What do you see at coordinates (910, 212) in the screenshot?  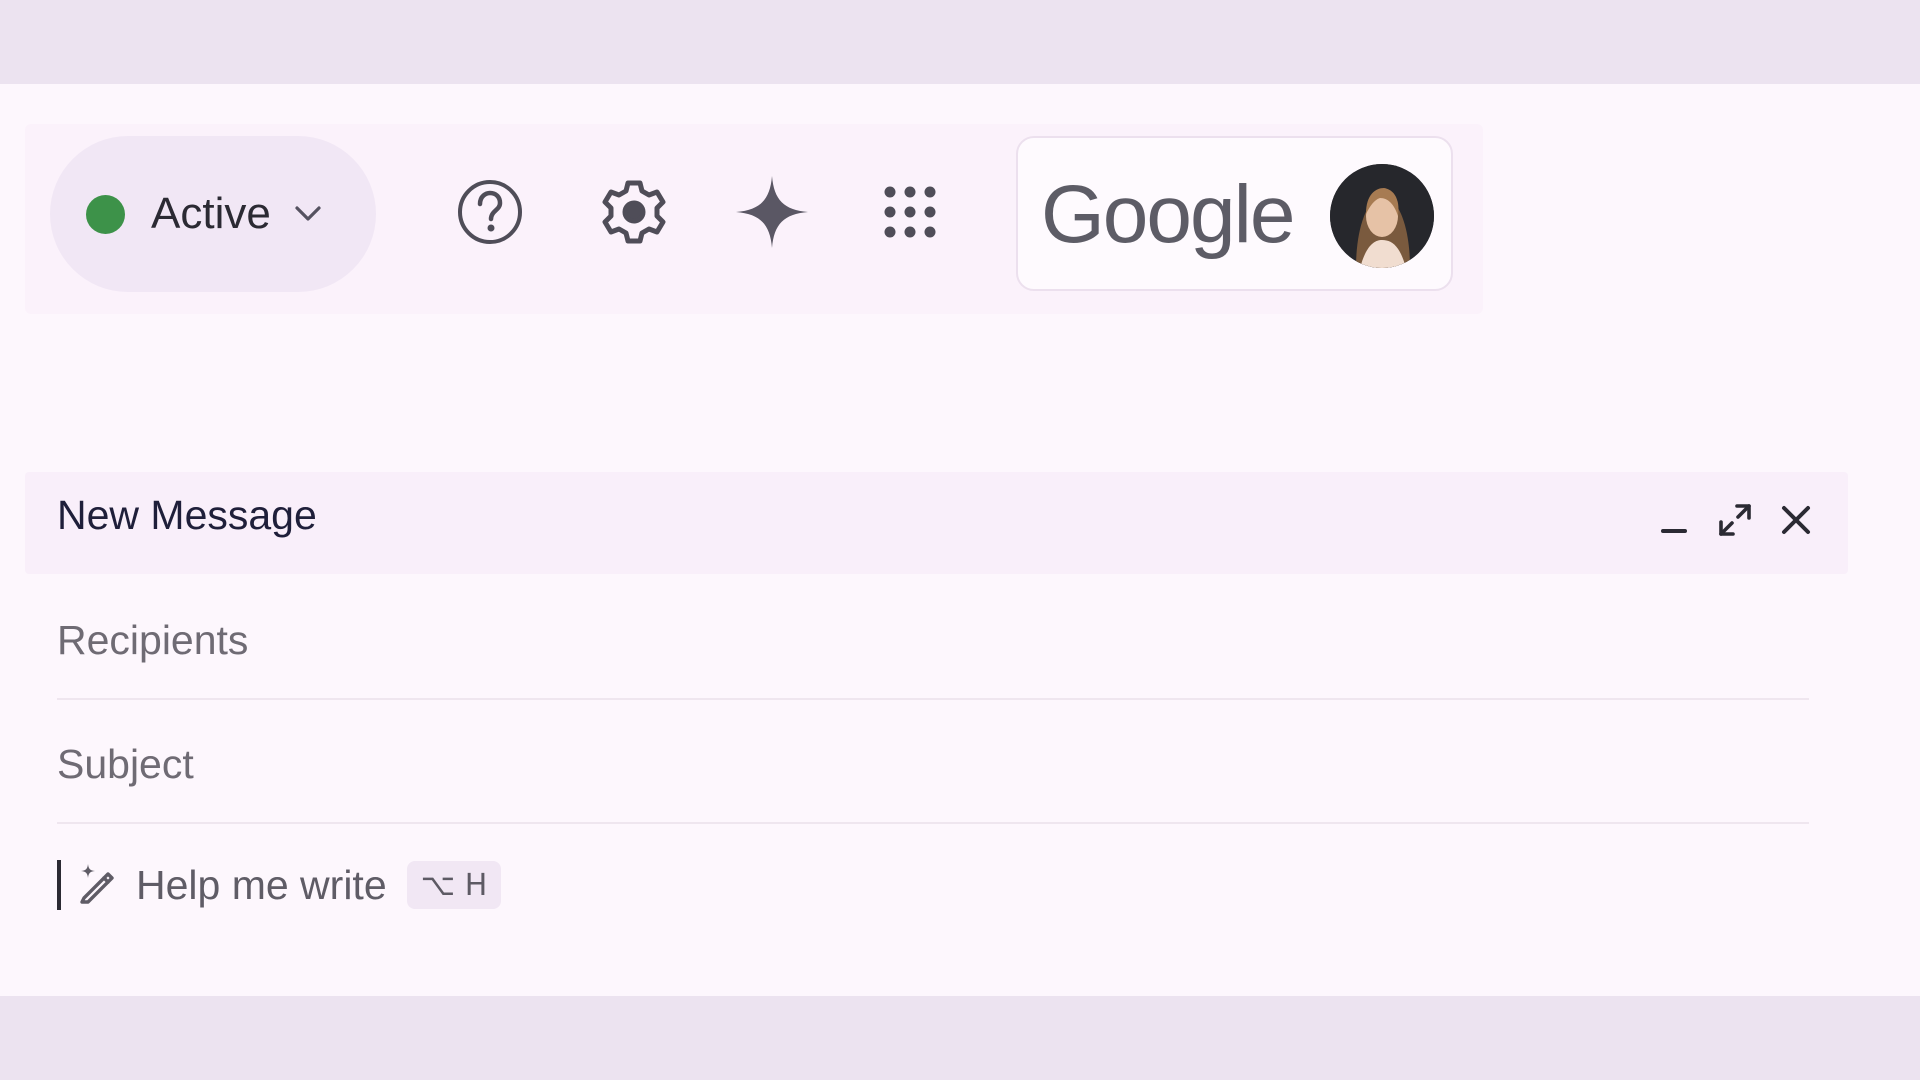 I see `apps-grid-icon` at bounding box center [910, 212].